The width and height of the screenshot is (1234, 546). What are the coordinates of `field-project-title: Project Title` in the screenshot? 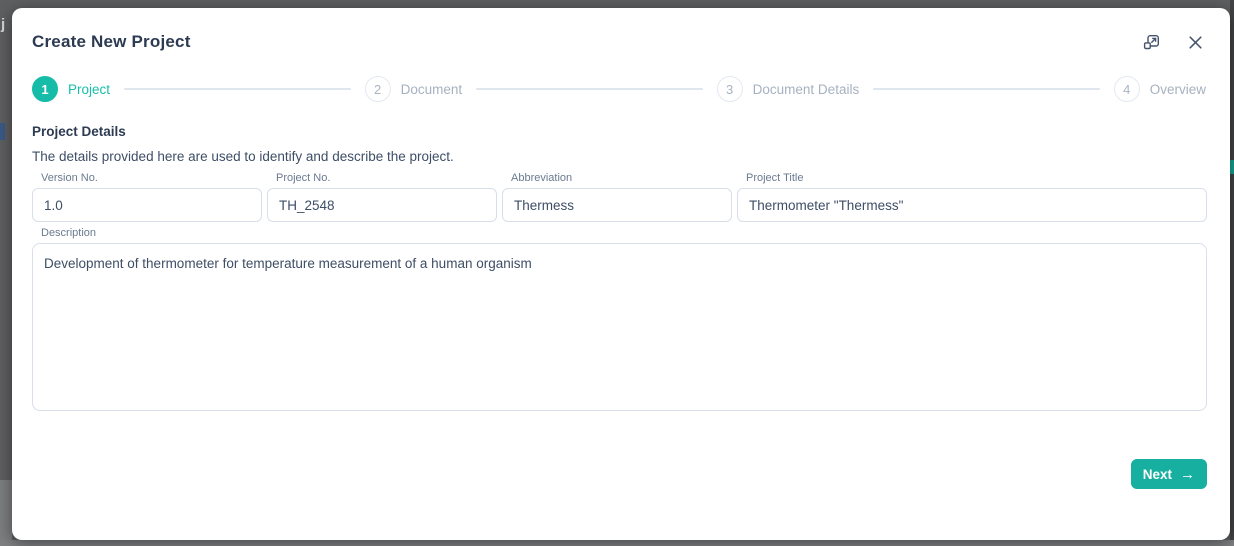 It's located at (972, 197).